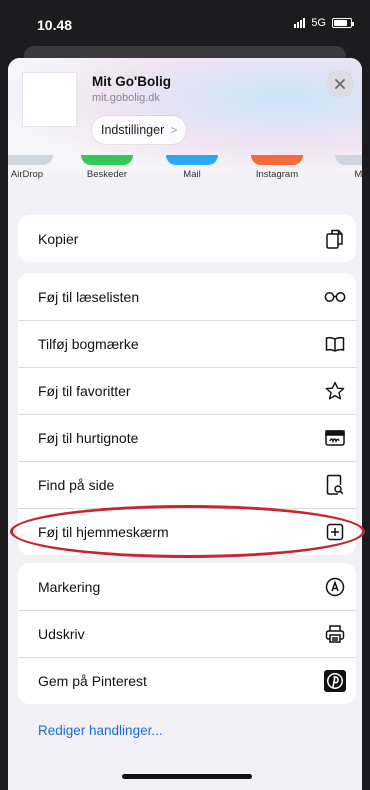 The height and width of the screenshot is (790, 370). Describe the element at coordinates (277, 167) in the screenshot. I see `app-instagram: Instagram` at that location.